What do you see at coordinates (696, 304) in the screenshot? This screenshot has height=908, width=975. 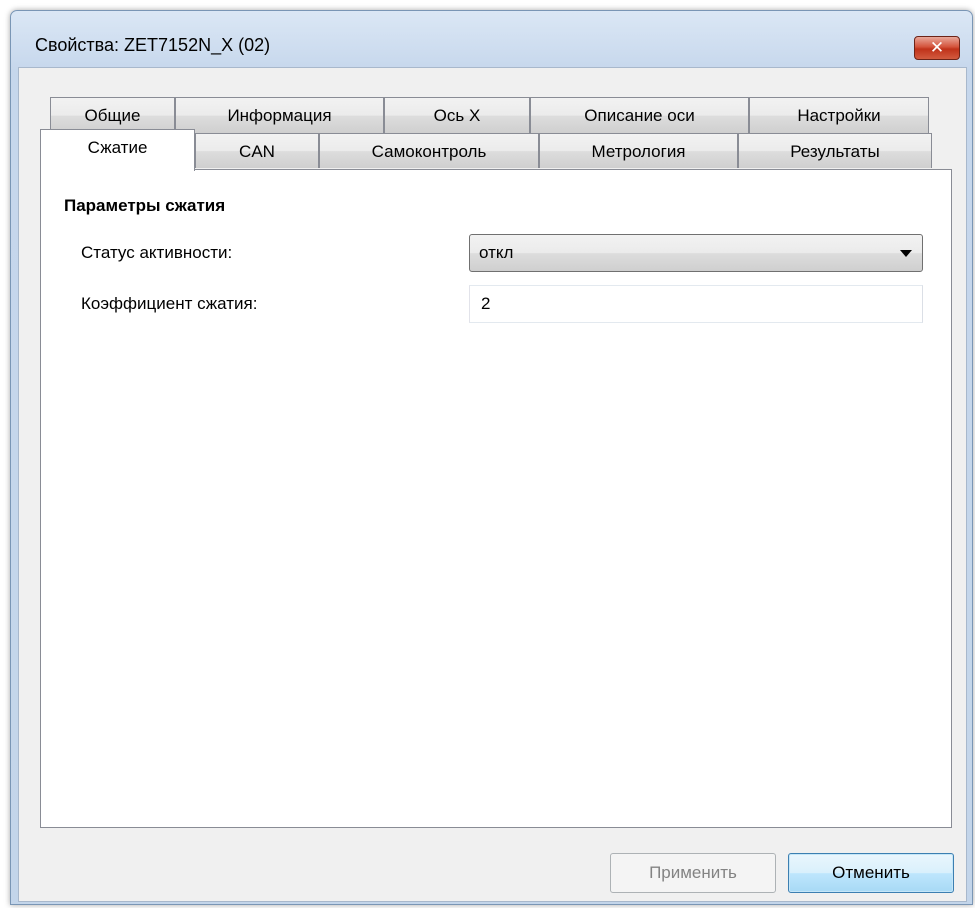 I see `compression-ratio-input` at bounding box center [696, 304].